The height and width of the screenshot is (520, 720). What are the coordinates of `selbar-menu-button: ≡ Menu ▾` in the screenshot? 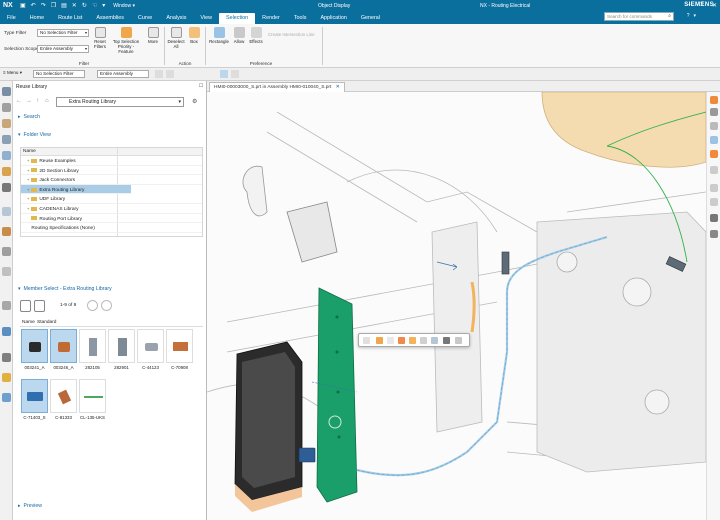 It's located at (15, 74).